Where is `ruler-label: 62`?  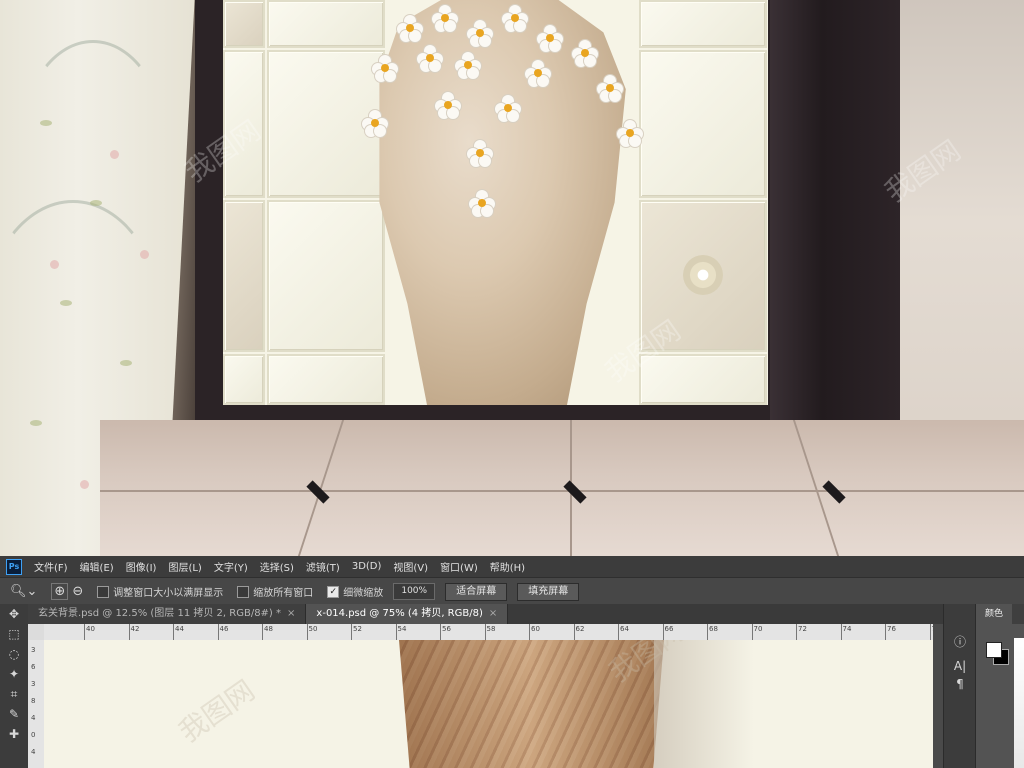 ruler-label: 62 is located at coordinates (580, 629).